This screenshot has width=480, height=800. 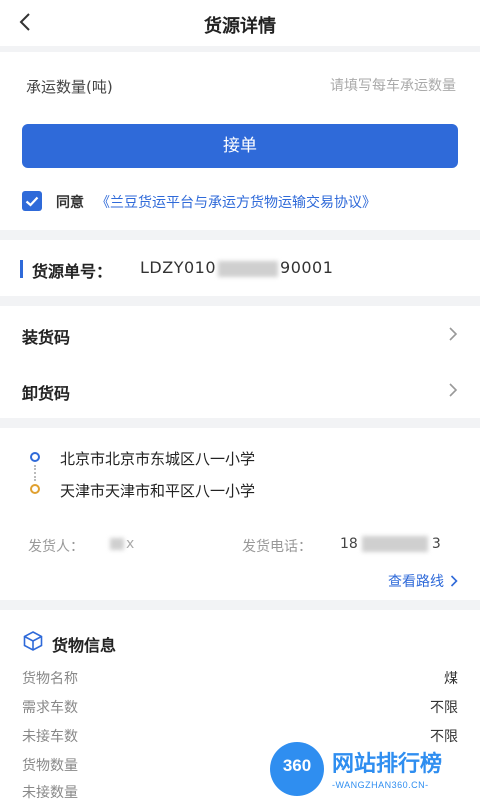 I want to click on quantity-row: 承运数量(吨), so click(x=241, y=86).